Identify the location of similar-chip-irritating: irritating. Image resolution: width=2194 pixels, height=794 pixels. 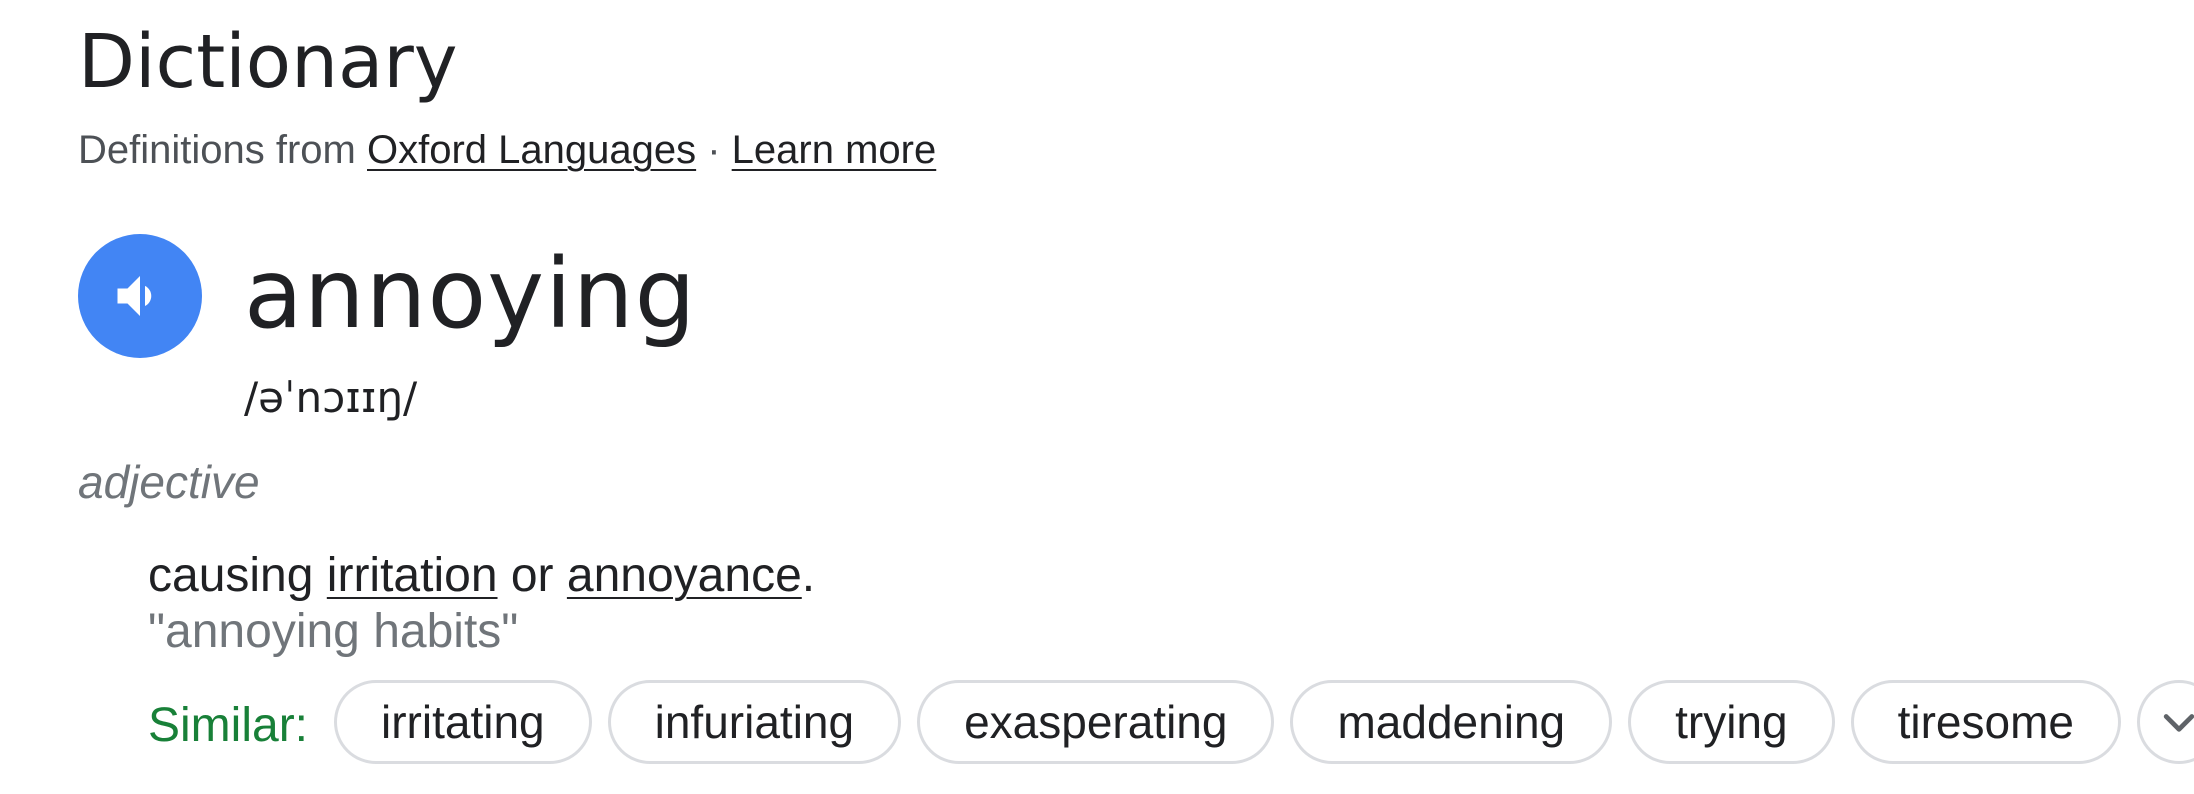
(463, 722).